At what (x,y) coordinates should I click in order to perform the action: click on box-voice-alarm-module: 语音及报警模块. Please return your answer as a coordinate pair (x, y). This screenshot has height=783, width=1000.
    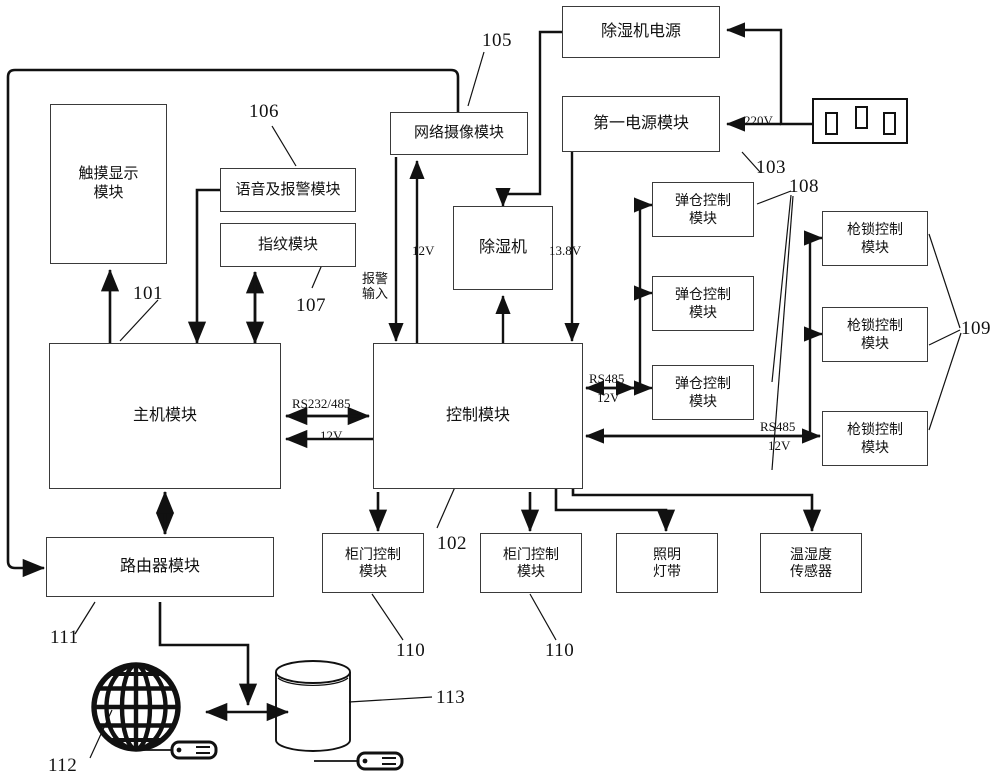
    Looking at the image, I should click on (288, 190).